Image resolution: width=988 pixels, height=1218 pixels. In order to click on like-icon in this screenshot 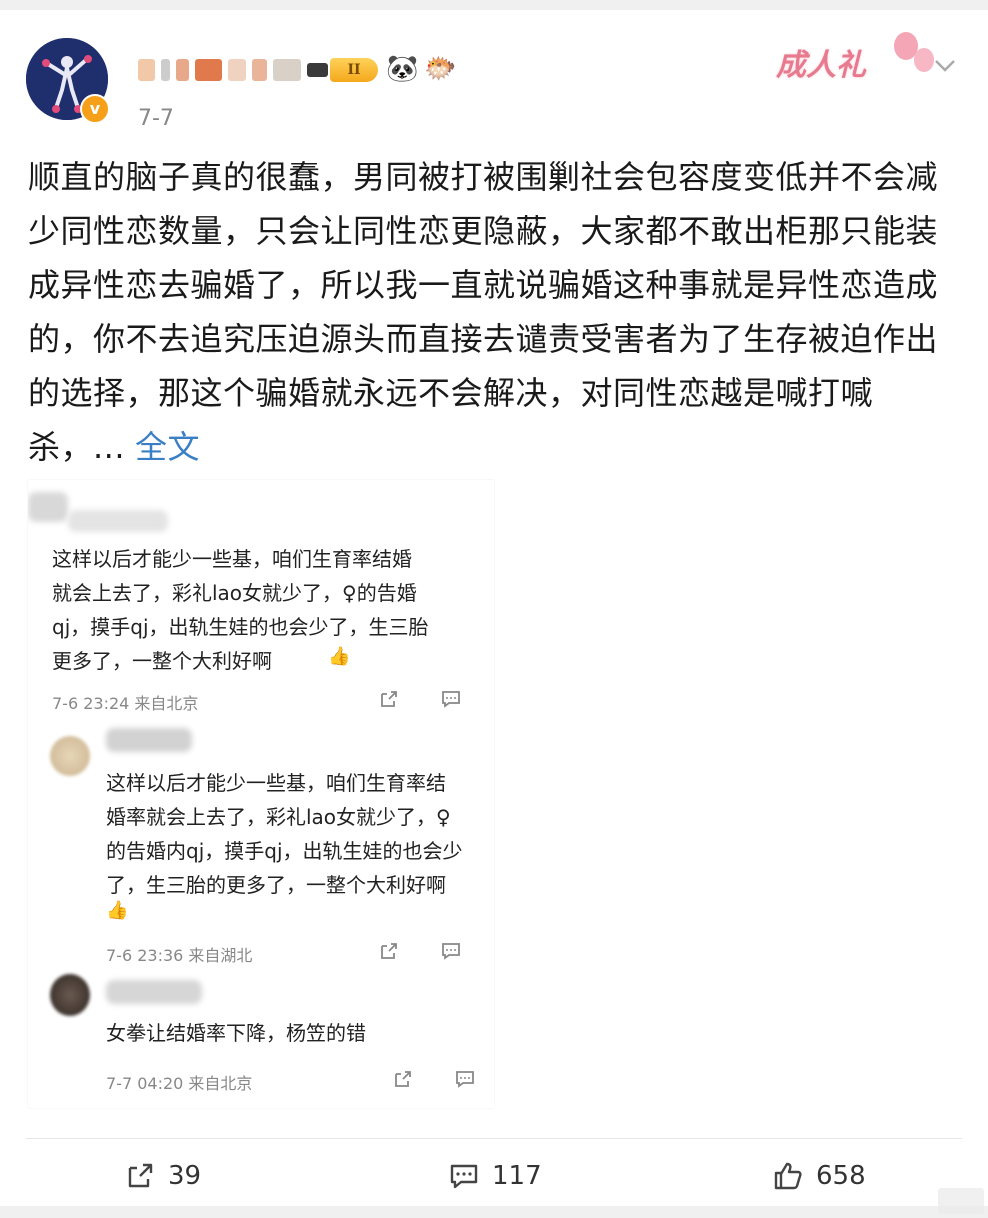, I will do `click(788, 1176)`.